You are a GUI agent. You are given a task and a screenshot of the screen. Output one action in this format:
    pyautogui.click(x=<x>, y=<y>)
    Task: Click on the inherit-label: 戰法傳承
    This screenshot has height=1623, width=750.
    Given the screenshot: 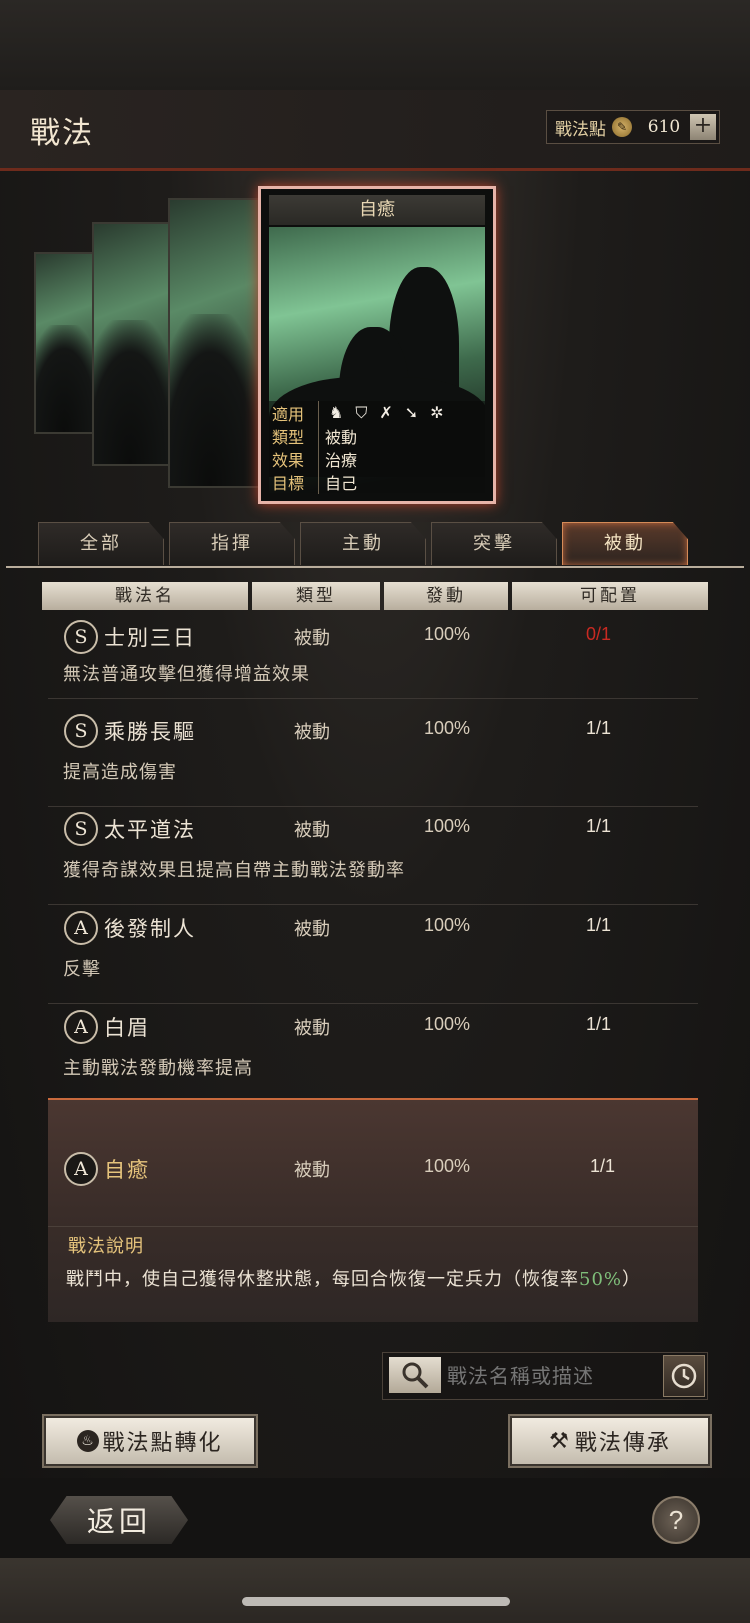 What is the action you would take?
    pyautogui.click(x=622, y=1443)
    